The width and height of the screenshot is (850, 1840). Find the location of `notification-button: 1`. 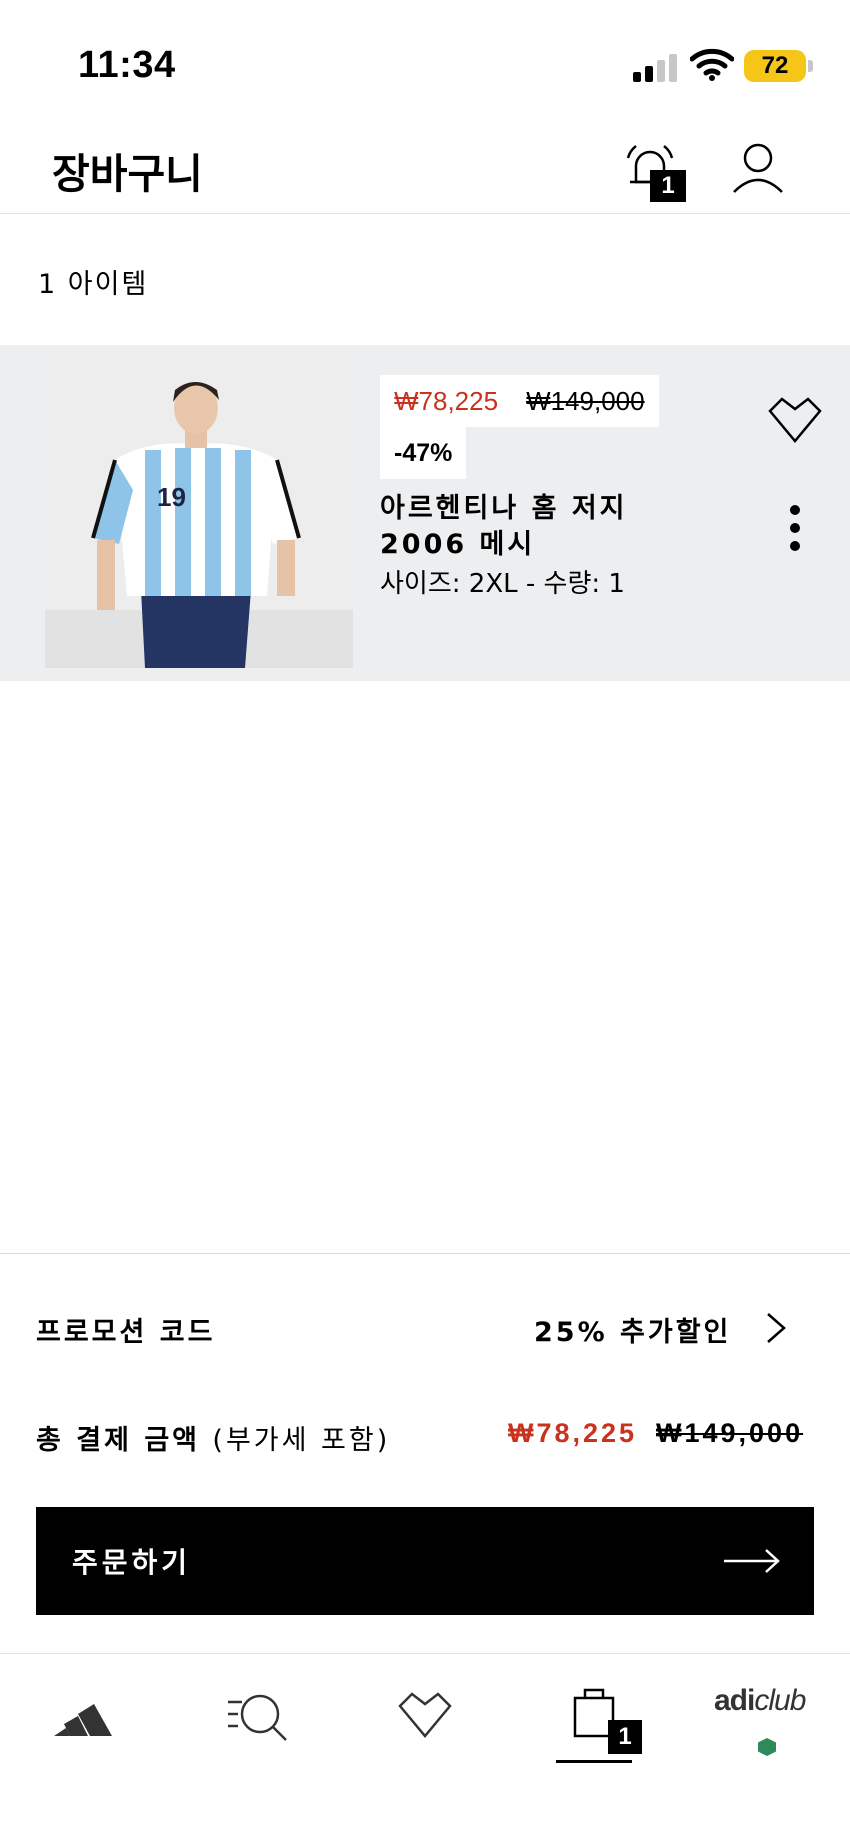

notification-button: 1 is located at coordinates (657, 172).